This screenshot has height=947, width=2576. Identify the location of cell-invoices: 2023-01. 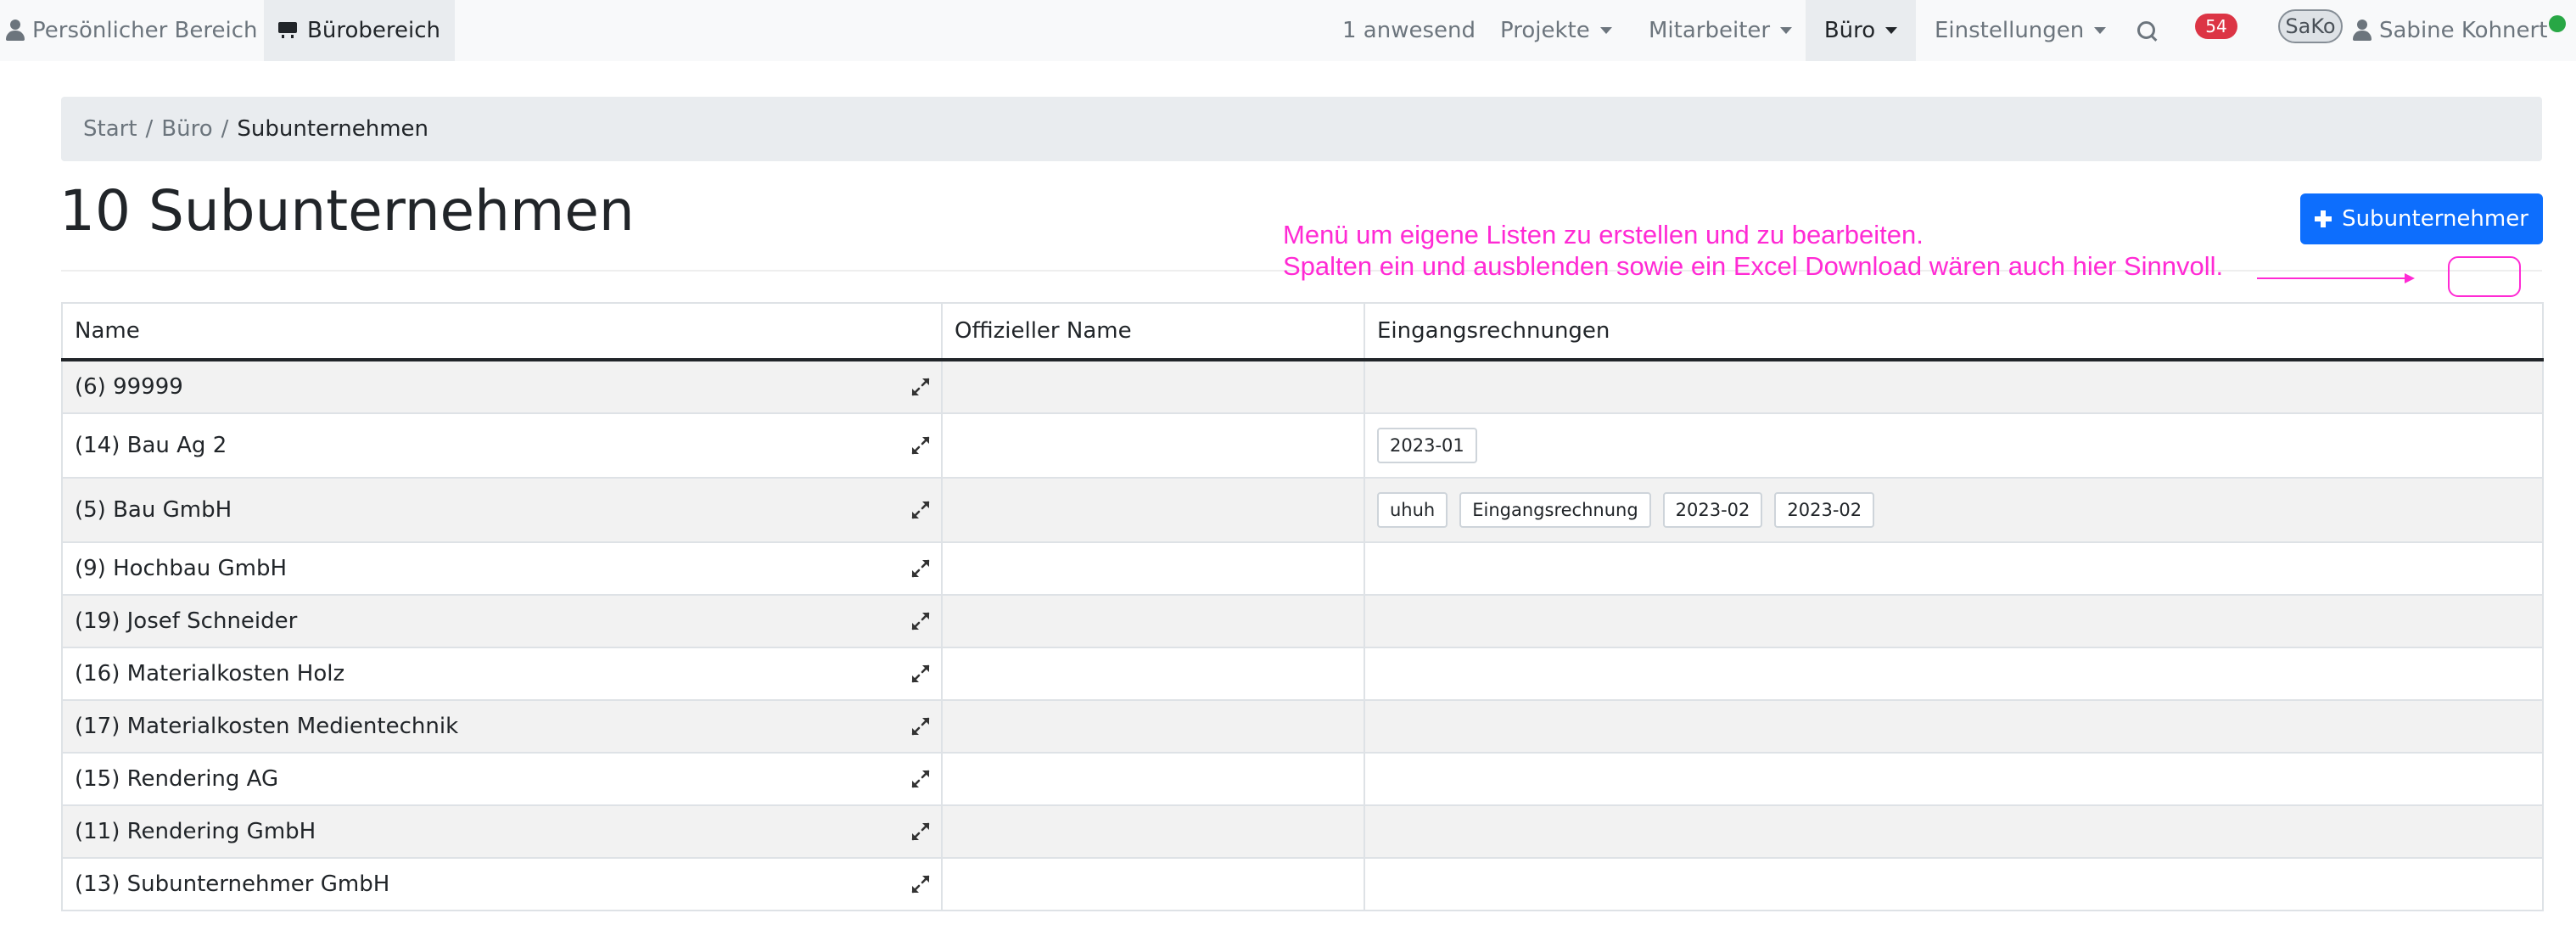
(1954, 445).